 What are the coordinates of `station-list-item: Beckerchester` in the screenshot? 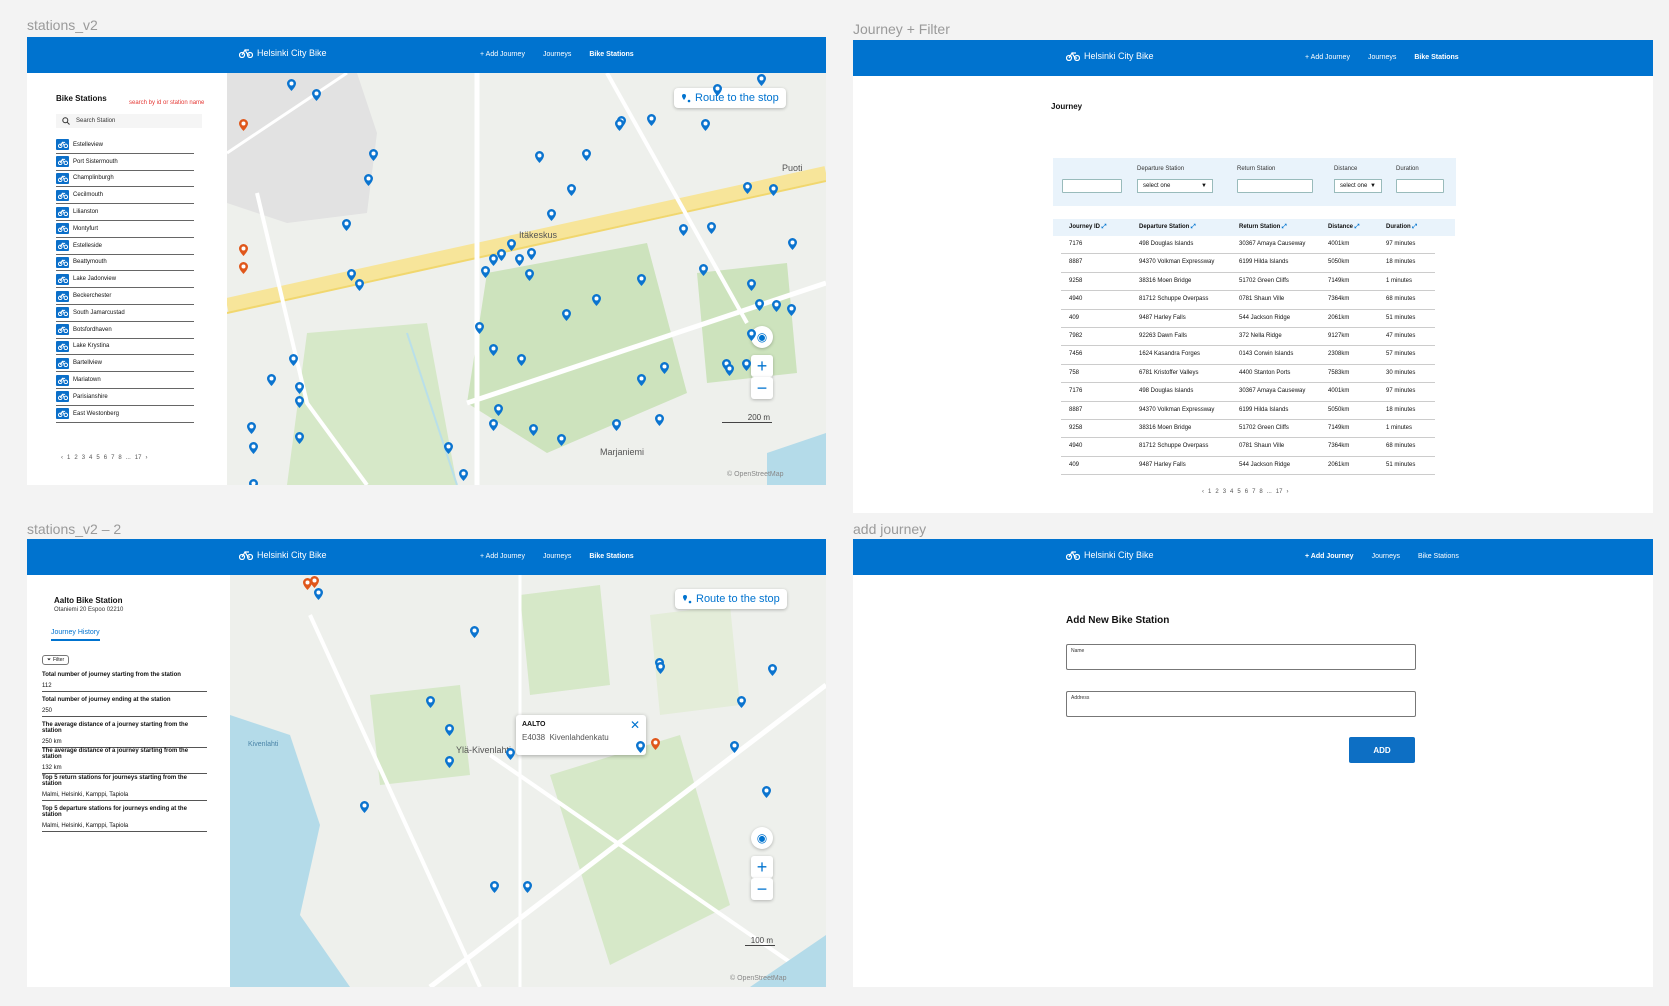 It's located at (125, 296).